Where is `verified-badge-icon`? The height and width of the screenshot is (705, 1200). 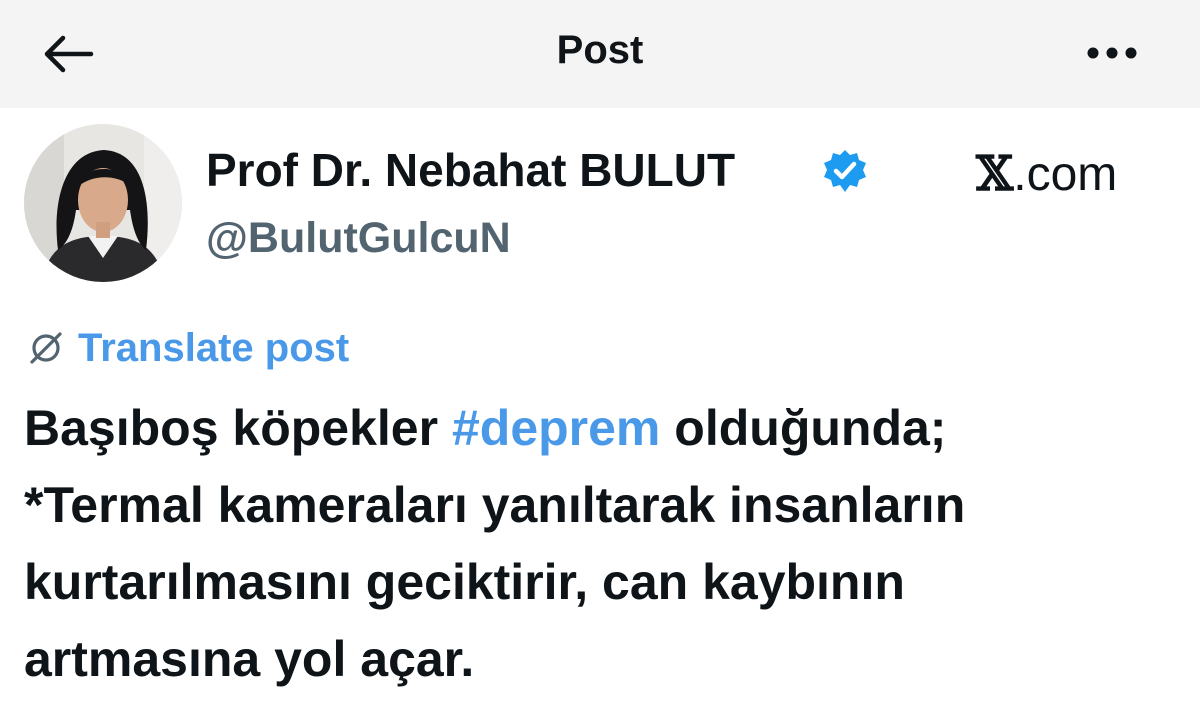 verified-badge-icon is located at coordinates (845, 171).